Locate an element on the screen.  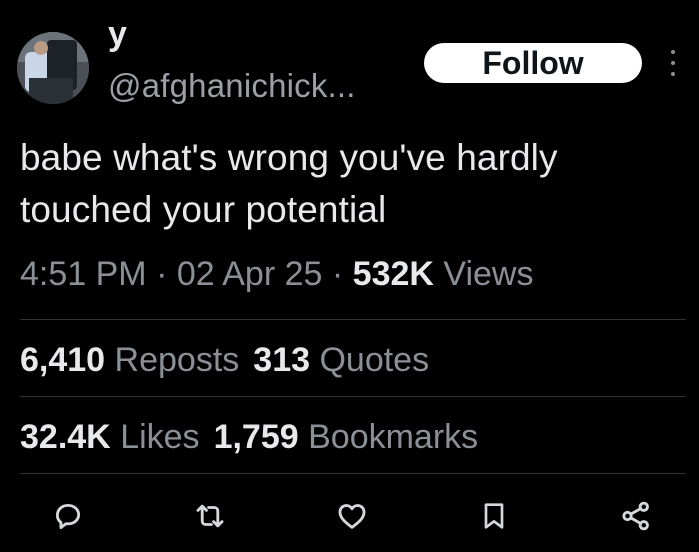
bookmark-icon is located at coordinates (494, 516).